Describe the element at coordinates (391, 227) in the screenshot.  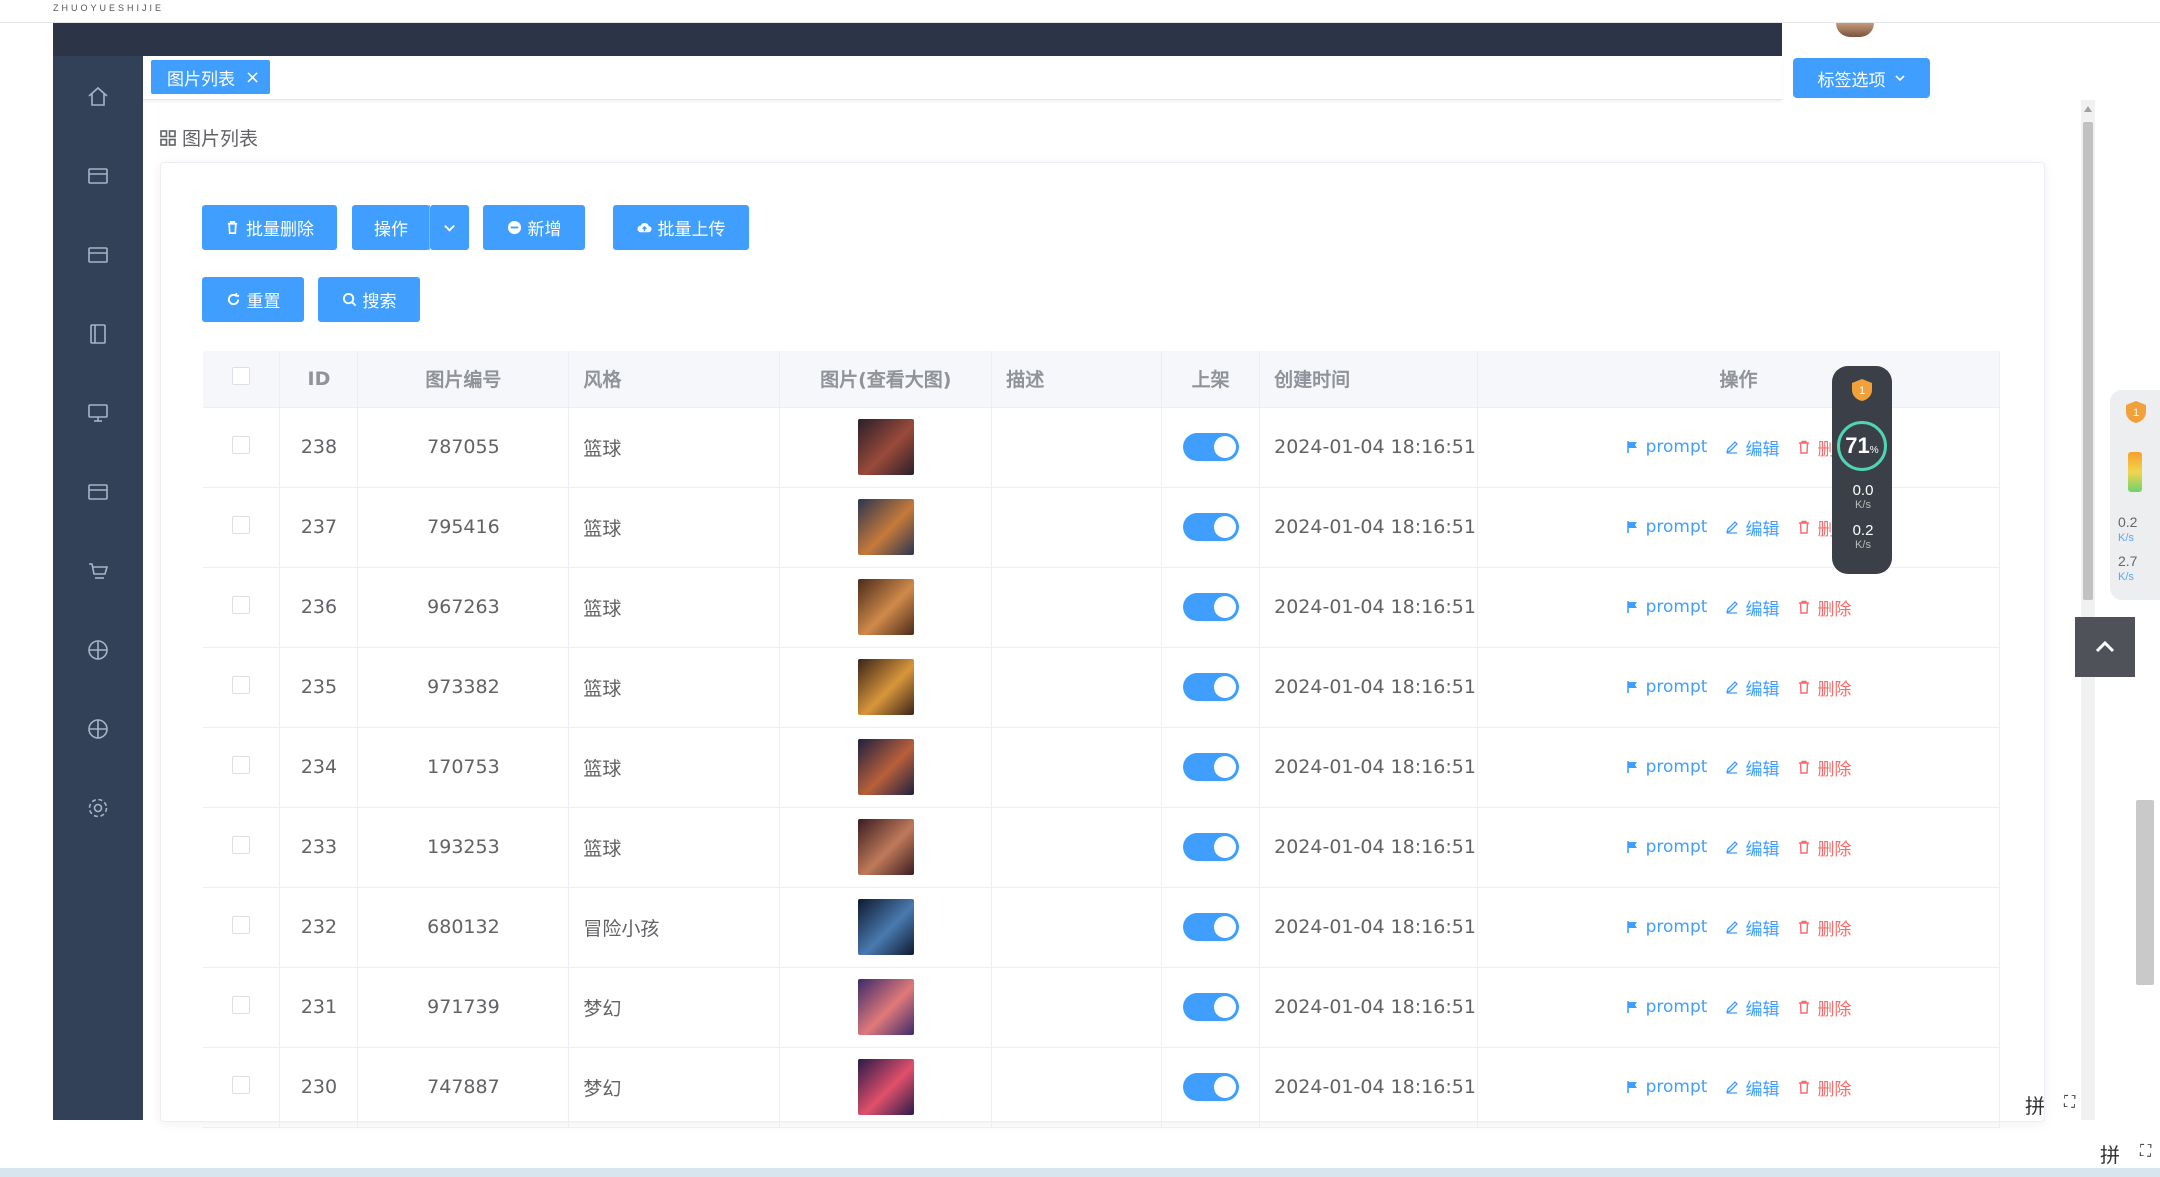
I see `action-button: 操作` at that location.